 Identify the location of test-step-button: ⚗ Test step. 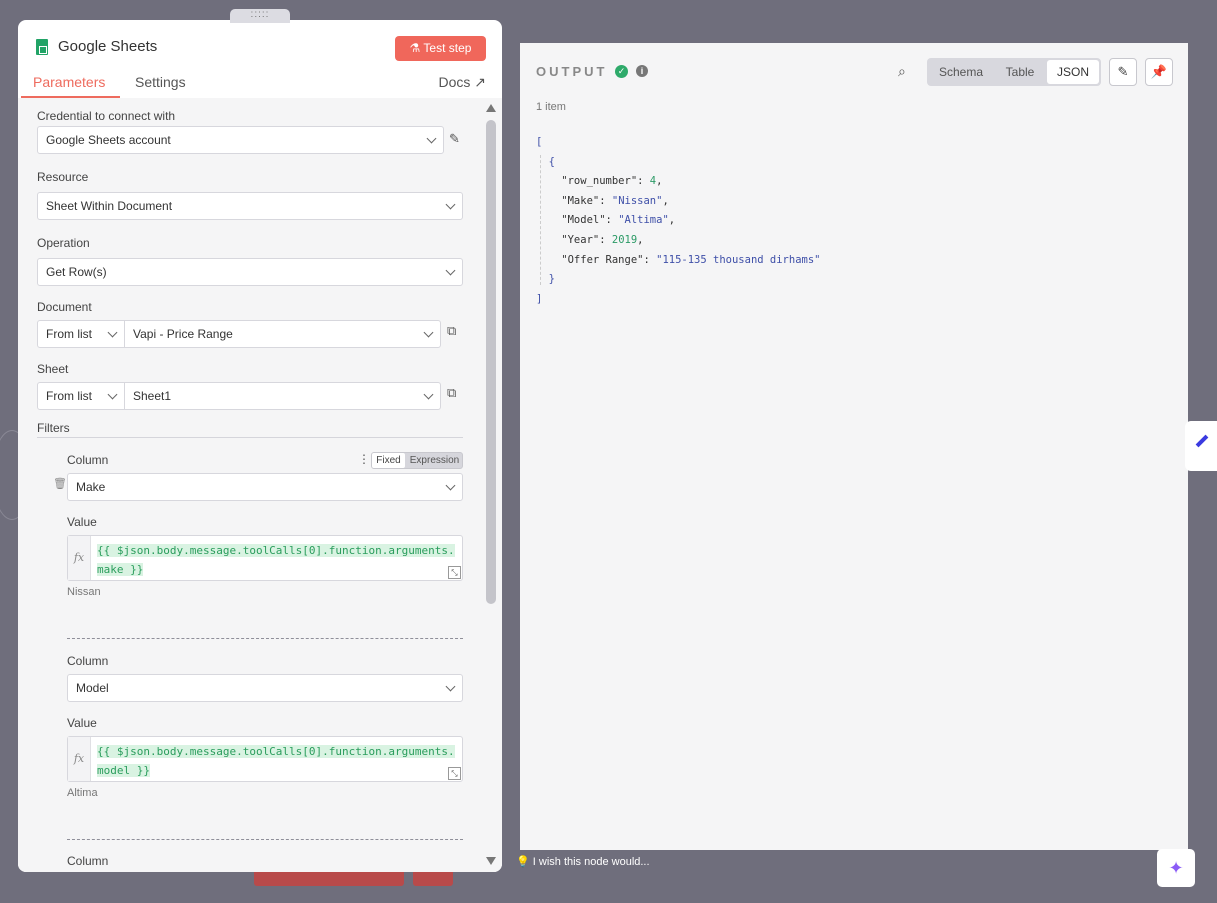
(440, 48).